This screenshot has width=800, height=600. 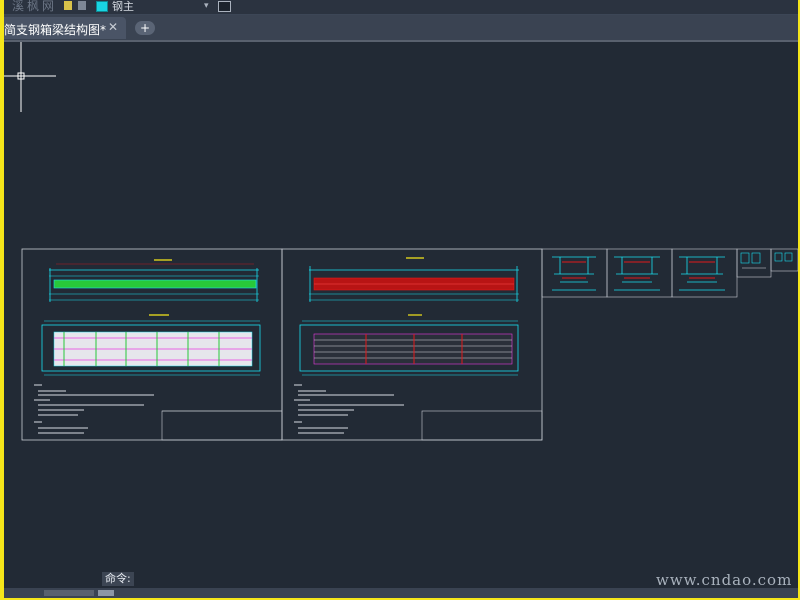 What do you see at coordinates (30, 77) in the screenshot?
I see `crosshair-cursor` at bounding box center [30, 77].